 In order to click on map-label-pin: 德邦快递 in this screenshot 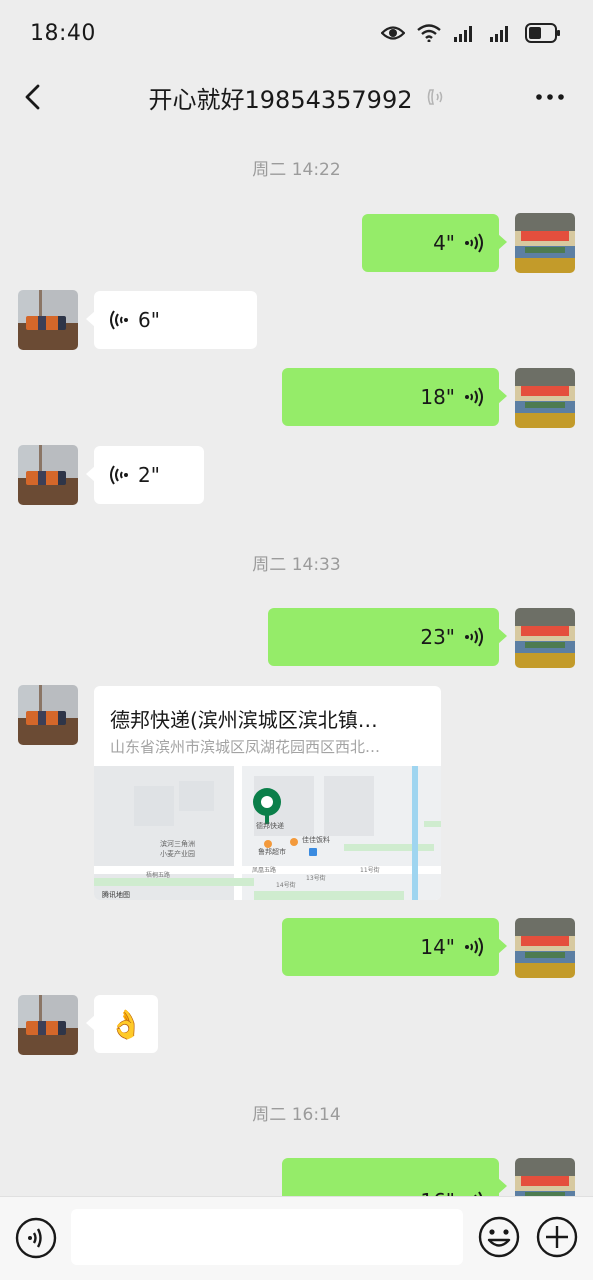, I will do `click(270, 825)`.